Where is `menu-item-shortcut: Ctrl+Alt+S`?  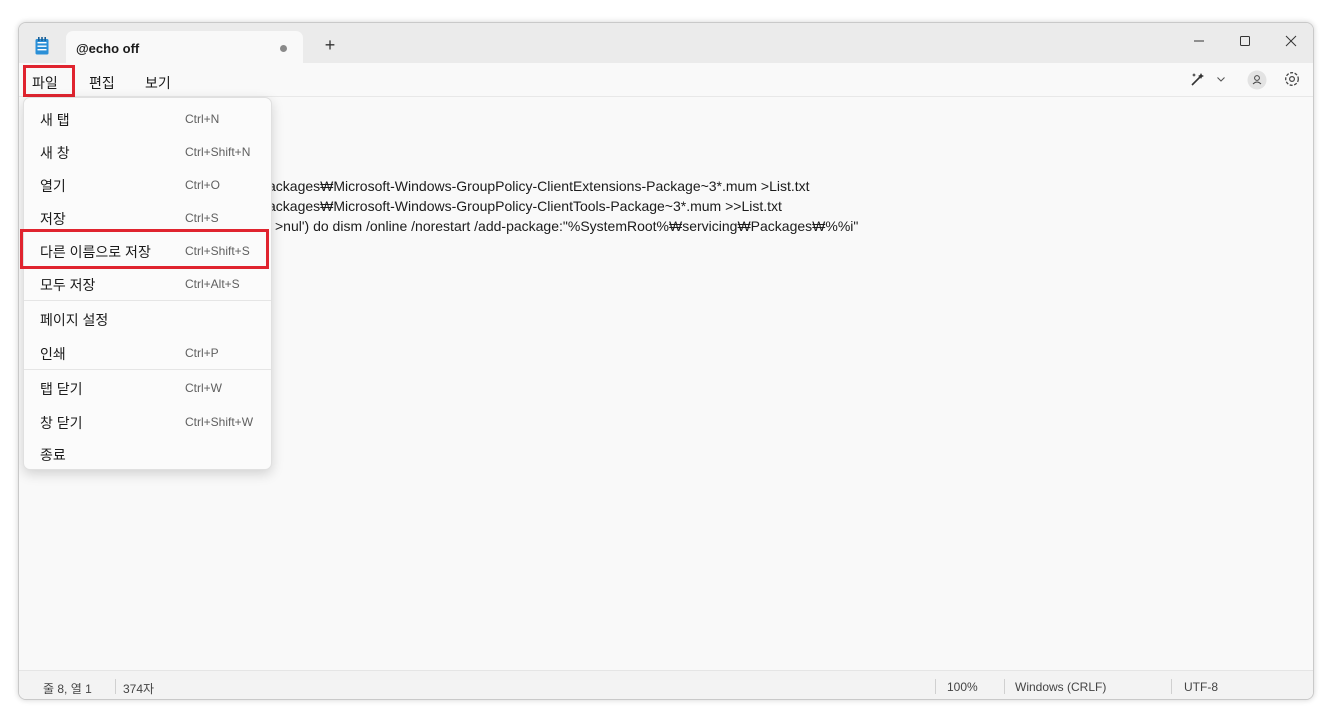
menu-item-shortcut: Ctrl+Alt+S is located at coordinates (212, 284).